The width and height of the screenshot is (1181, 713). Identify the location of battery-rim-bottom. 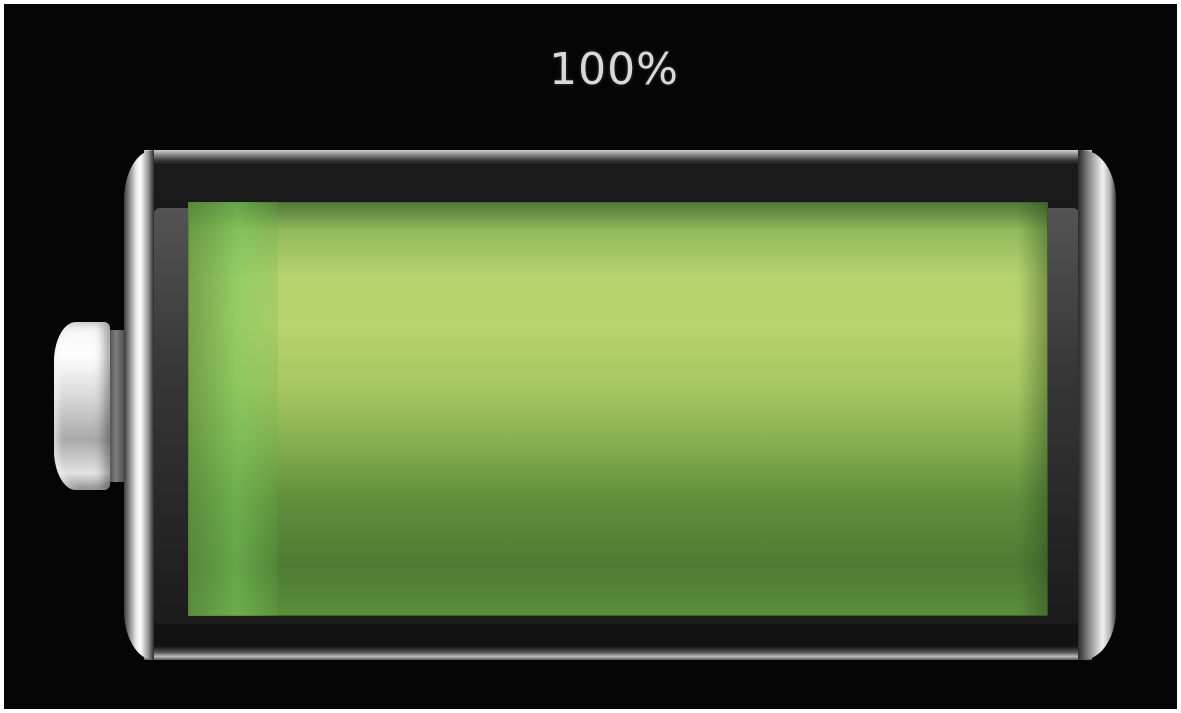
(618, 653).